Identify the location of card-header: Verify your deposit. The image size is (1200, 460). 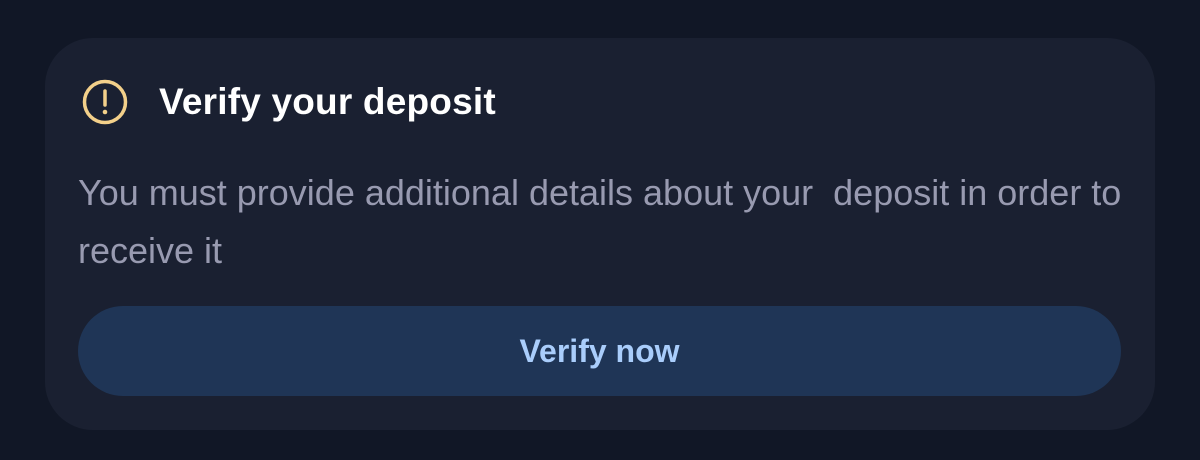
(288, 102).